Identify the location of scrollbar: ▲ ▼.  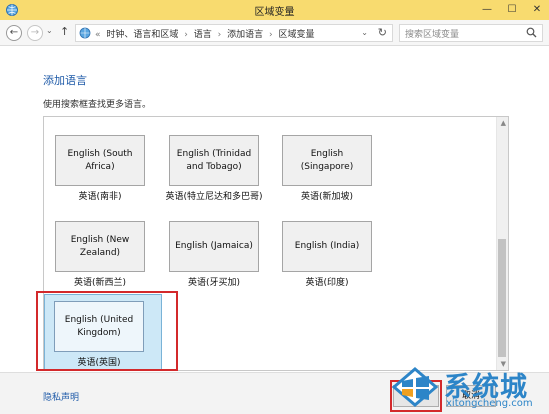
(502, 243).